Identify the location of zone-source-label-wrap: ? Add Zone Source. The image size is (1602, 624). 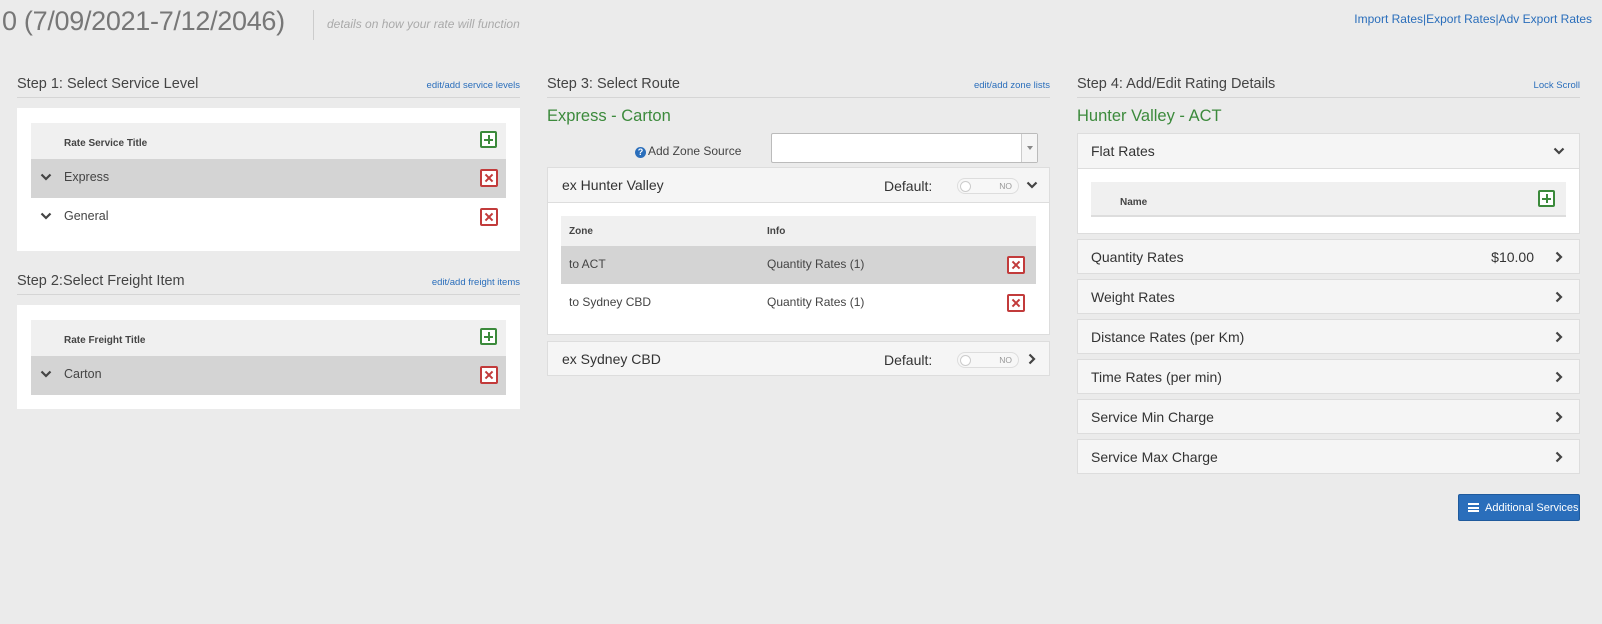
(688, 151).